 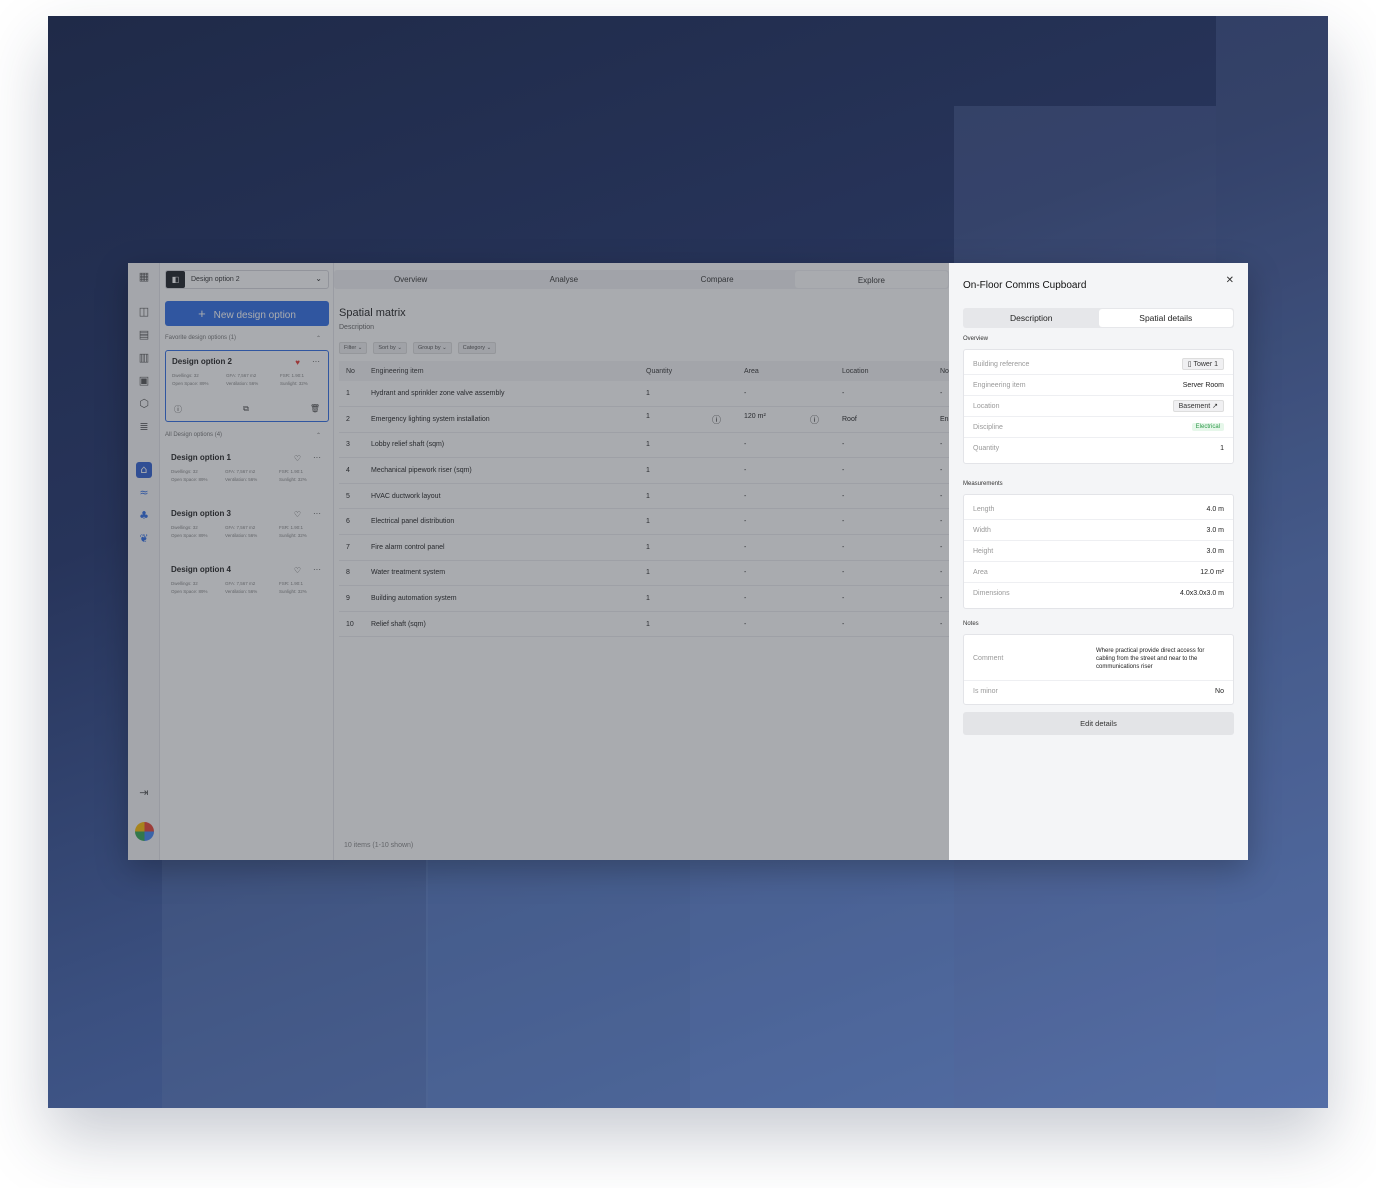 What do you see at coordinates (1098, 448) in the screenshot?
I see `quantity-row: Quantity 1` at bounding box center [1098, 448].